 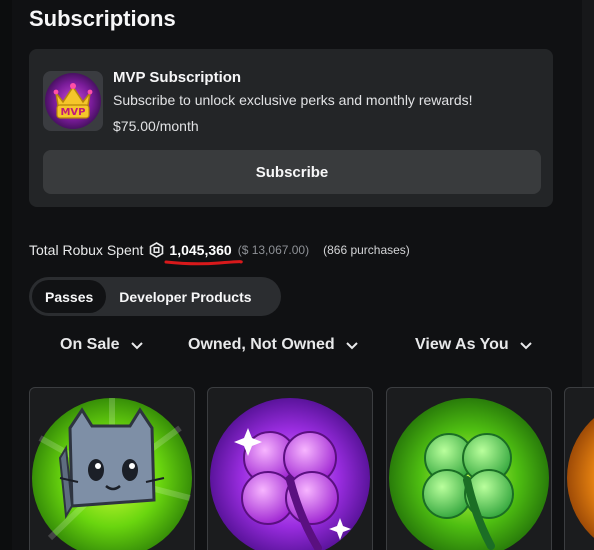 I want to click on filter-row: On Sale Owned, Not Owned View As You, so click(x=297, y=347).